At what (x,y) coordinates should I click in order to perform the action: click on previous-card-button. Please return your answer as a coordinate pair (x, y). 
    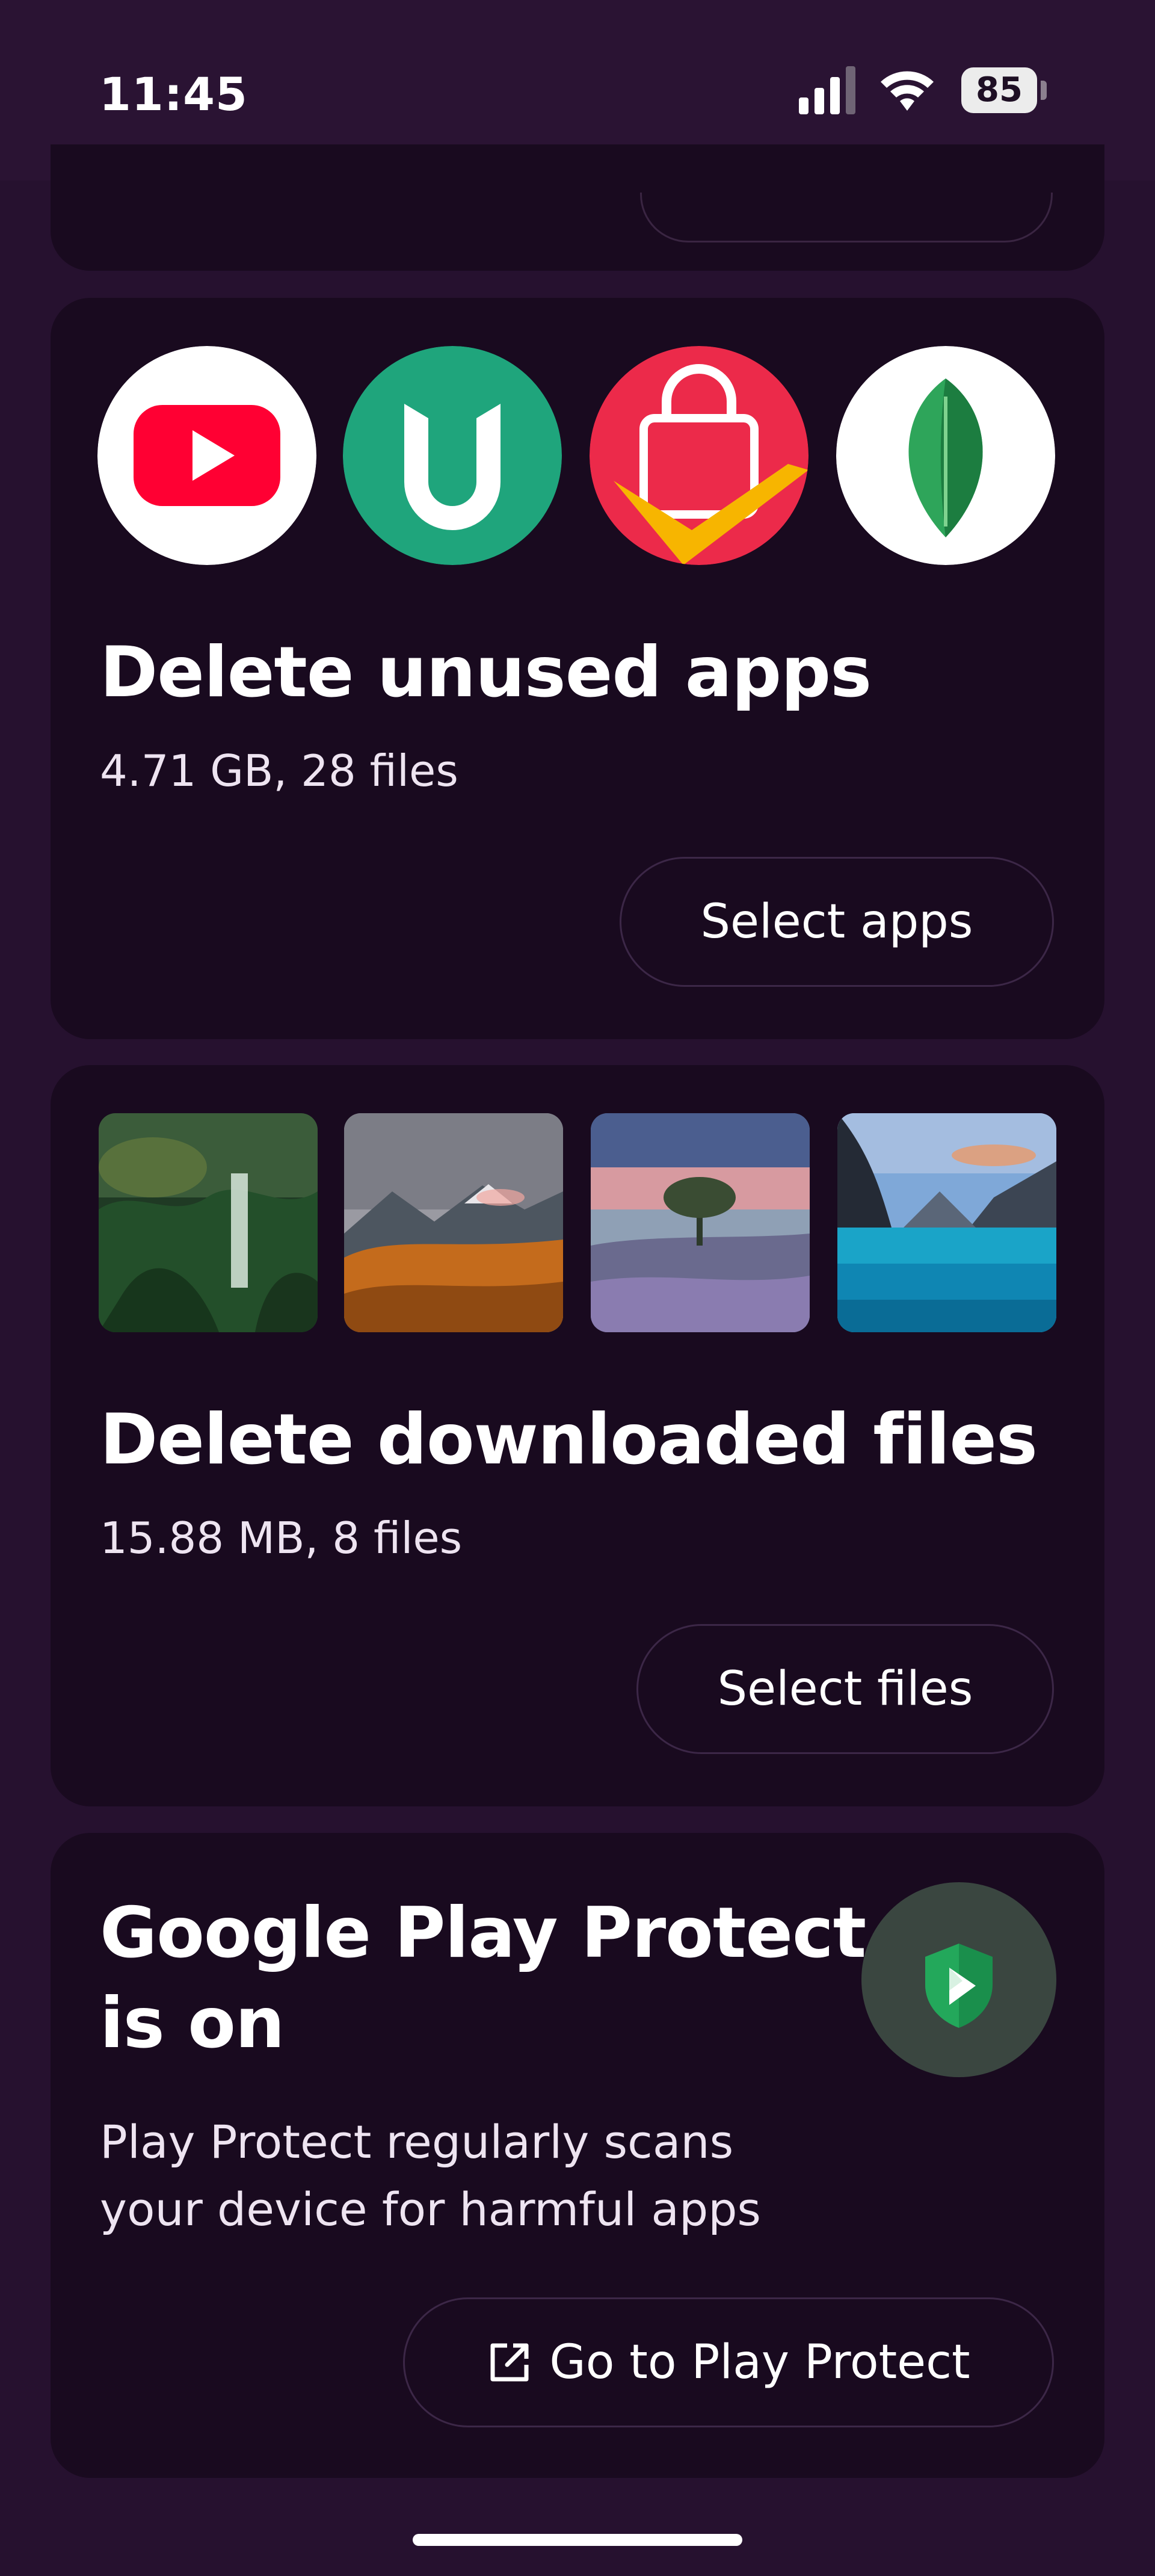
    Looking at the image, I should click on (847, 217).